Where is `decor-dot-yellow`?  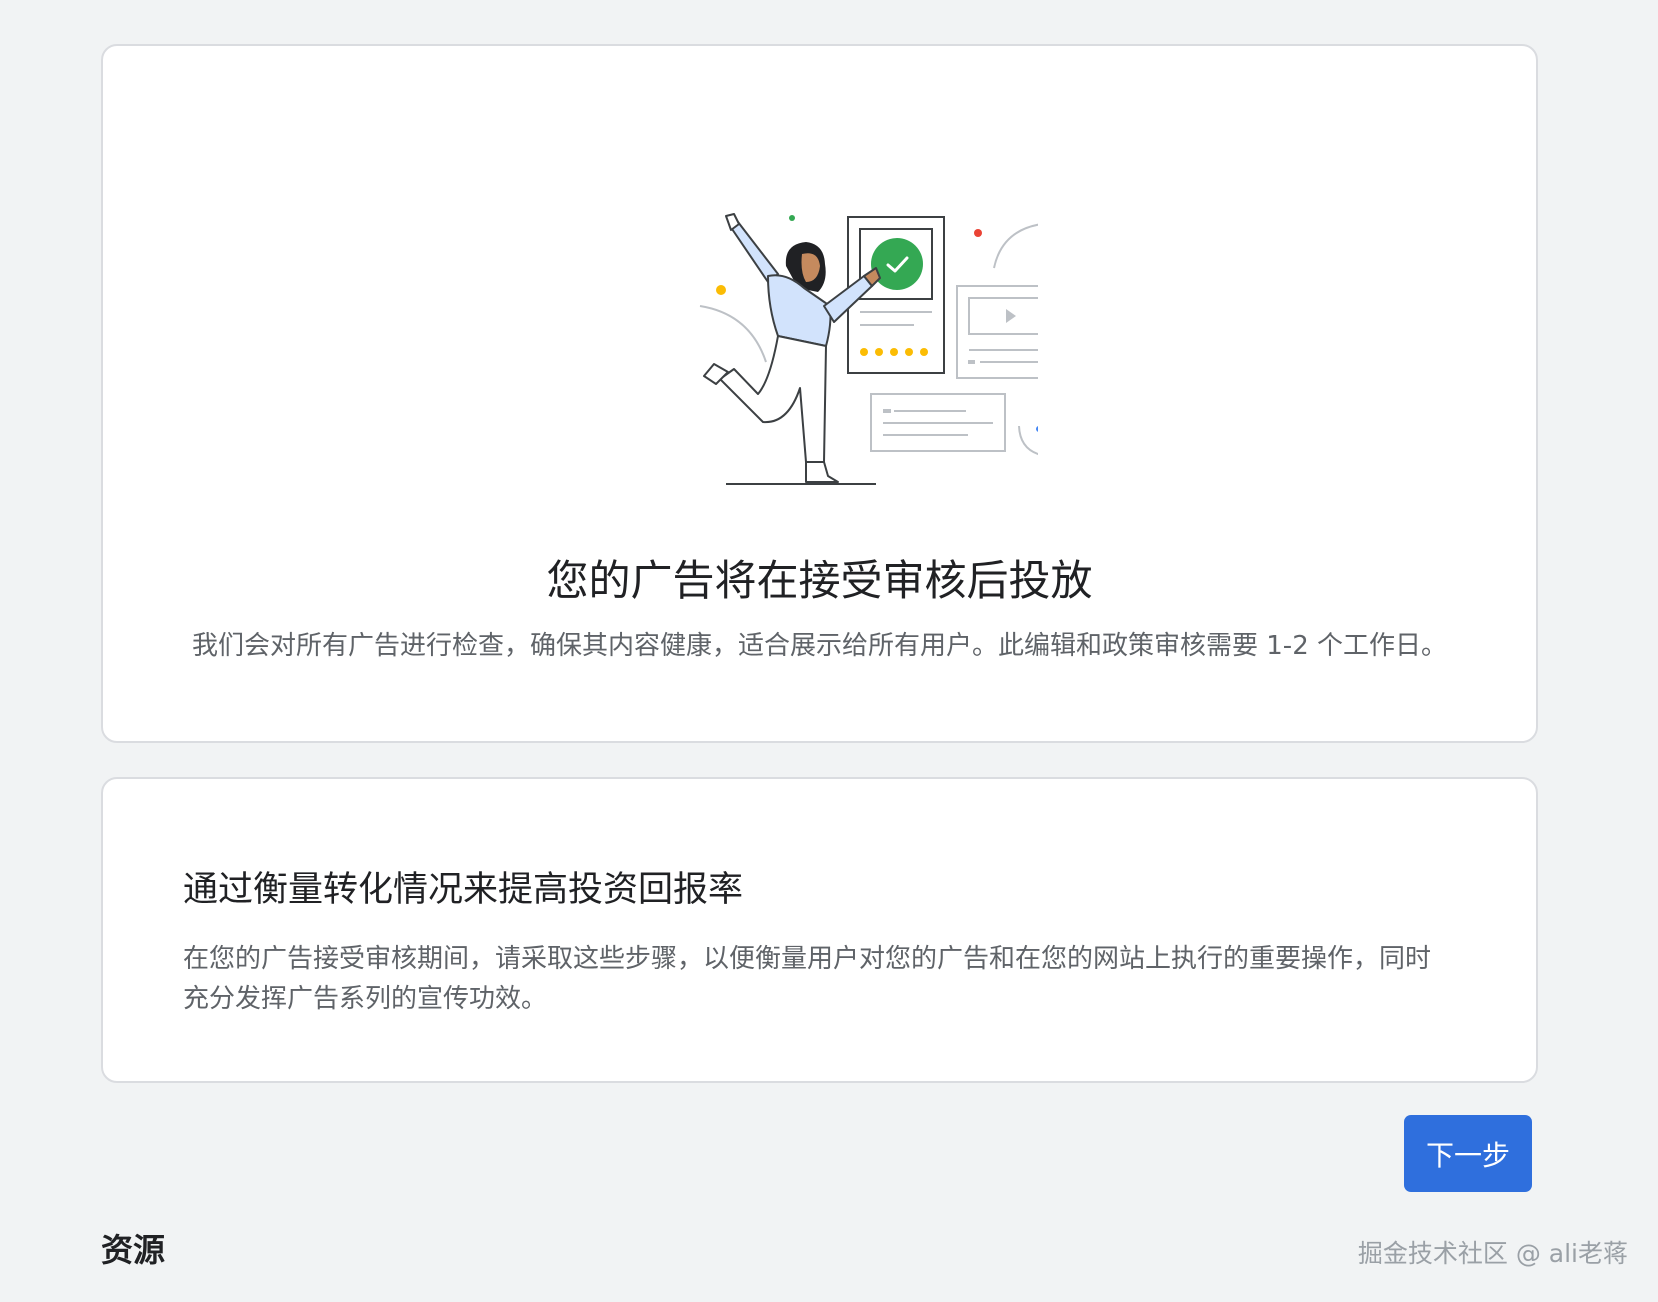 decor-dot-yellow is located at coordinates (721, 290).